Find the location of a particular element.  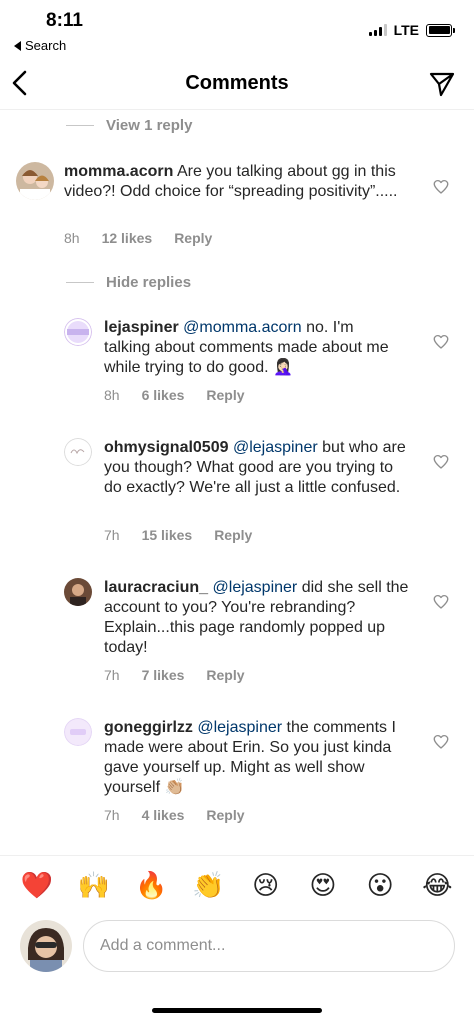

paper-plane-icon is located at coordinates (442, 84).